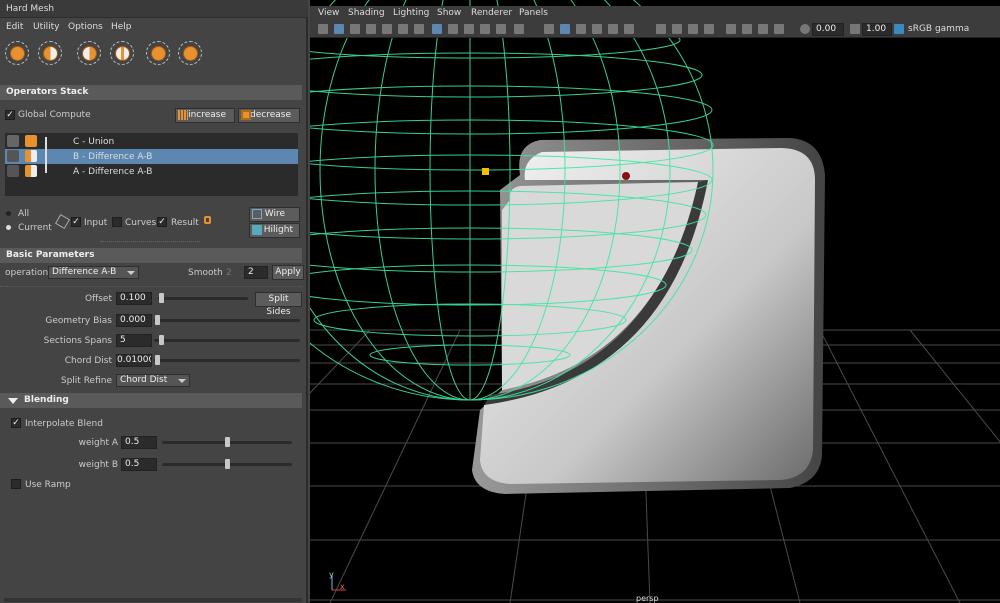  What do you see at coordinates (419, 29) in the screenshot?
I see `film-gate-icon` at bounding box center [419, 29].